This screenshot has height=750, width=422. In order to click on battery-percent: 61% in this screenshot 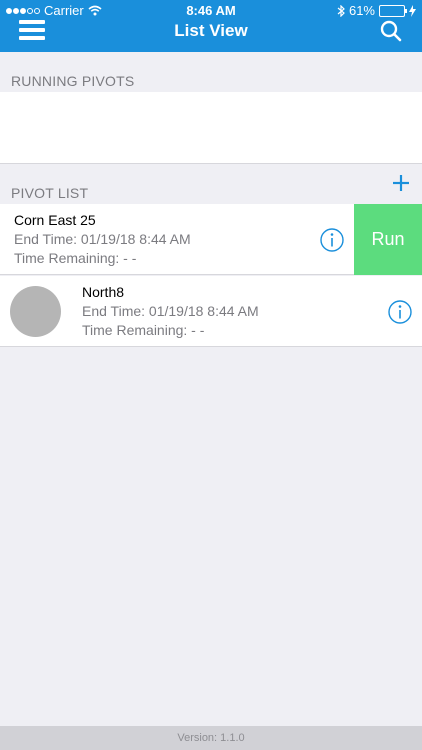, I will do `click(361, 10)`.